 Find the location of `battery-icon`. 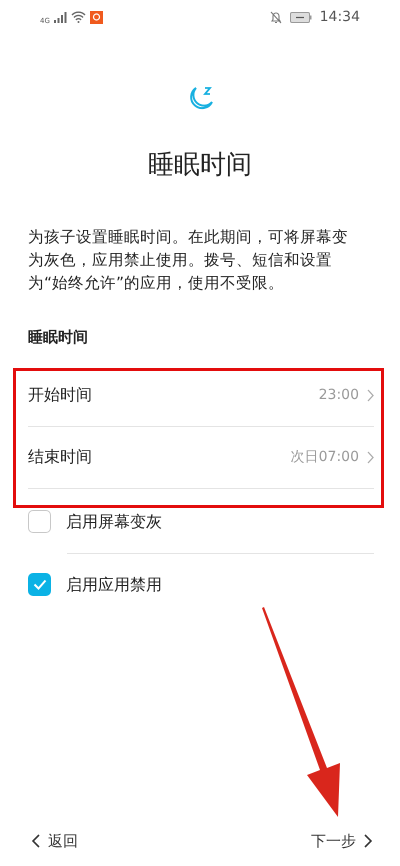

battery-icon is located at coordinates (301, 17).